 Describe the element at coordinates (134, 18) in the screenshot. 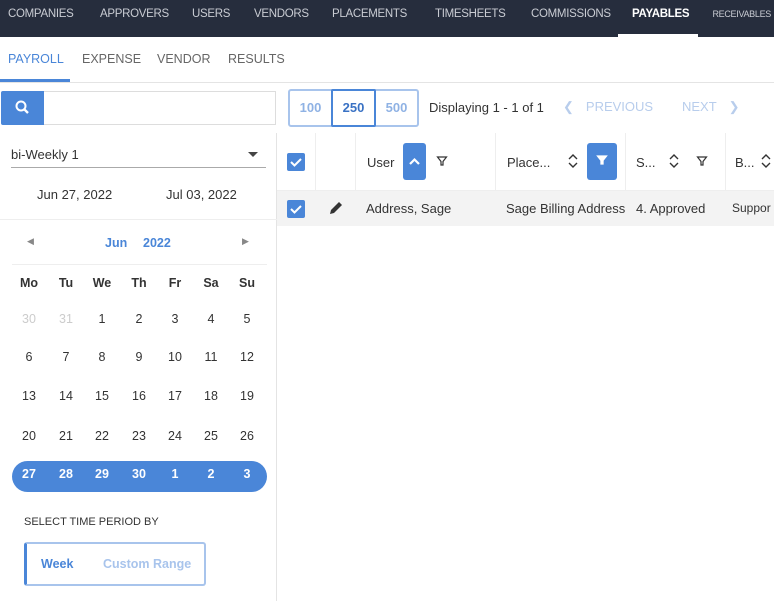

I see `nav-approvers: APPROVERS` at that location.